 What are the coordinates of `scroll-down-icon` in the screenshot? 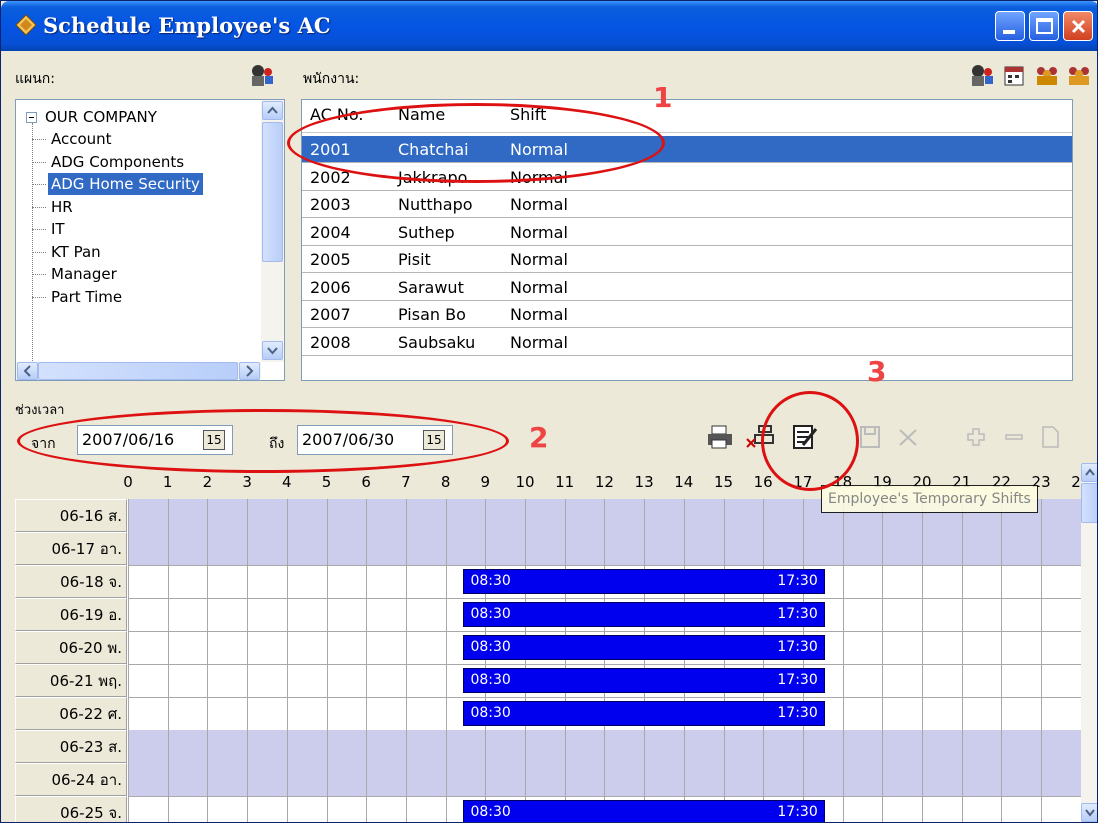 It's located at (272, 350).